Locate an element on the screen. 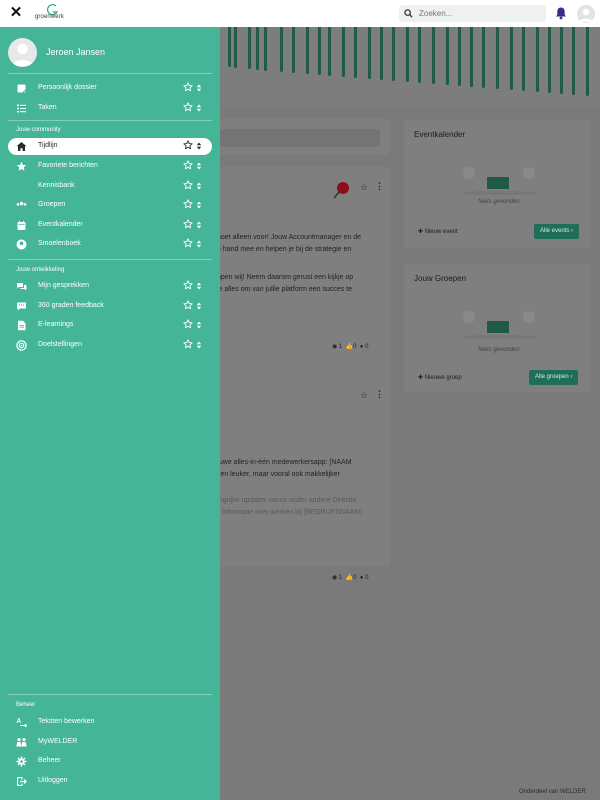 This screenshot has width=600, height=800. user-icon is located at coordinates (22, 54).